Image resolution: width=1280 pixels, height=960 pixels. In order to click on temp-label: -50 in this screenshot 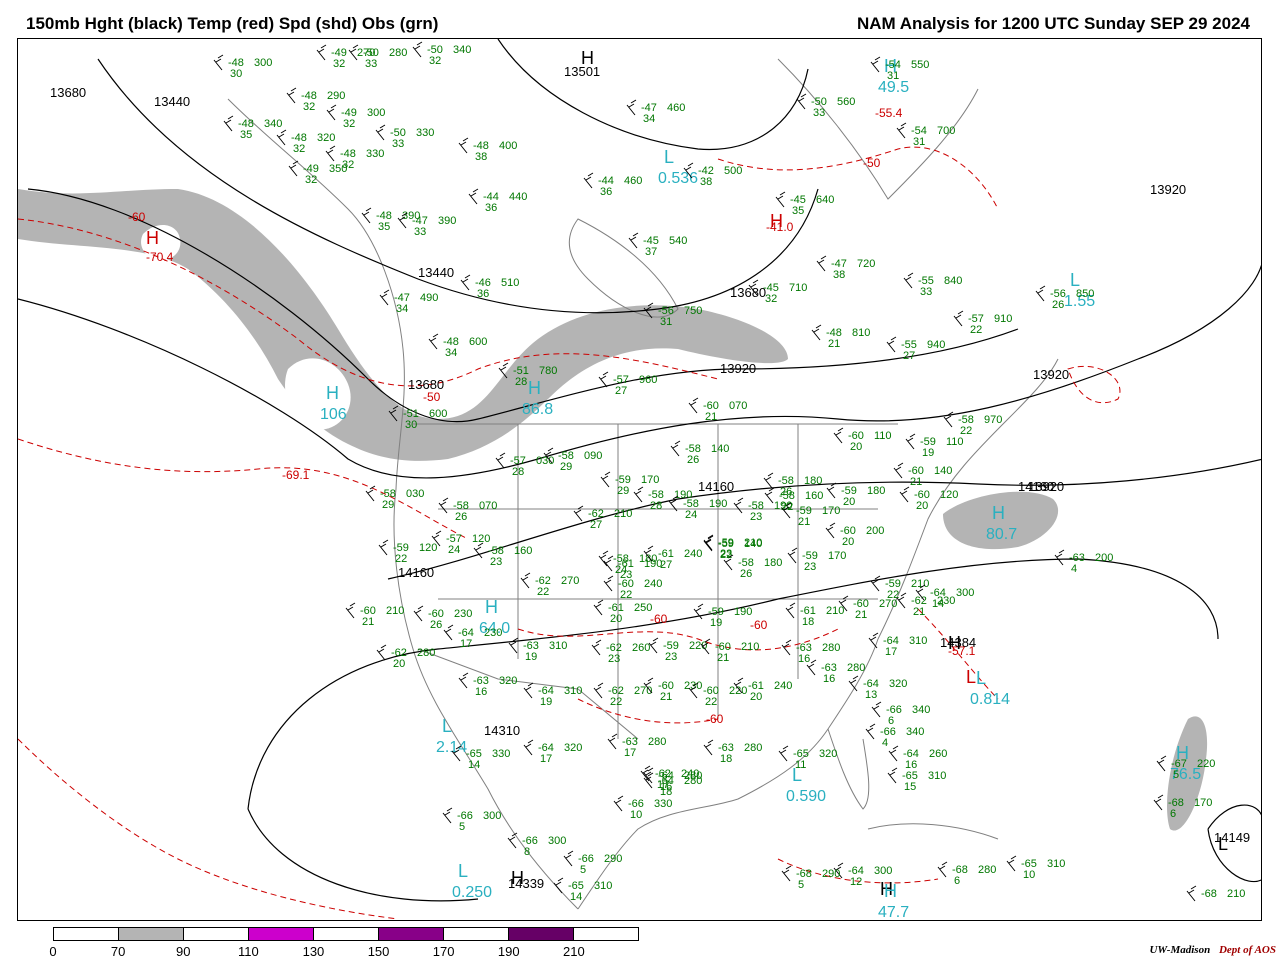, I will do `click(432, 397)`.